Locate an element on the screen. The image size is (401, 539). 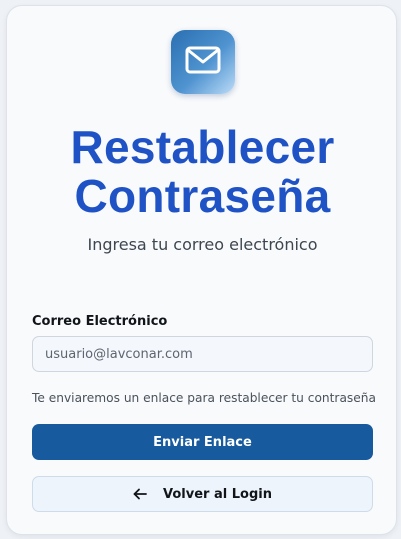
mail-icon is located at coordinates (203, 62).